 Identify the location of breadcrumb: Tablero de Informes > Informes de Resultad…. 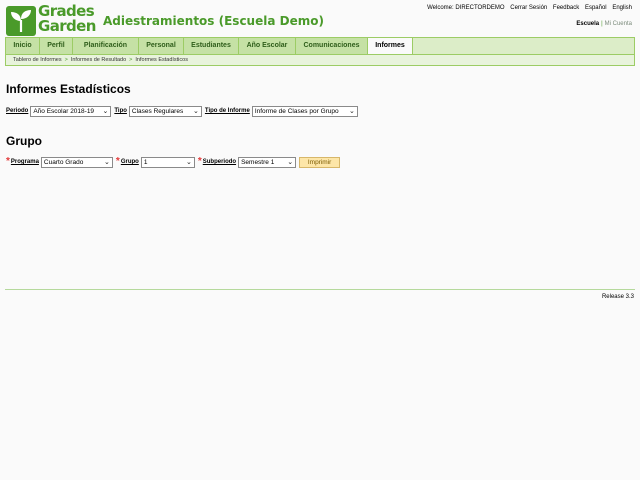
(320, 60).